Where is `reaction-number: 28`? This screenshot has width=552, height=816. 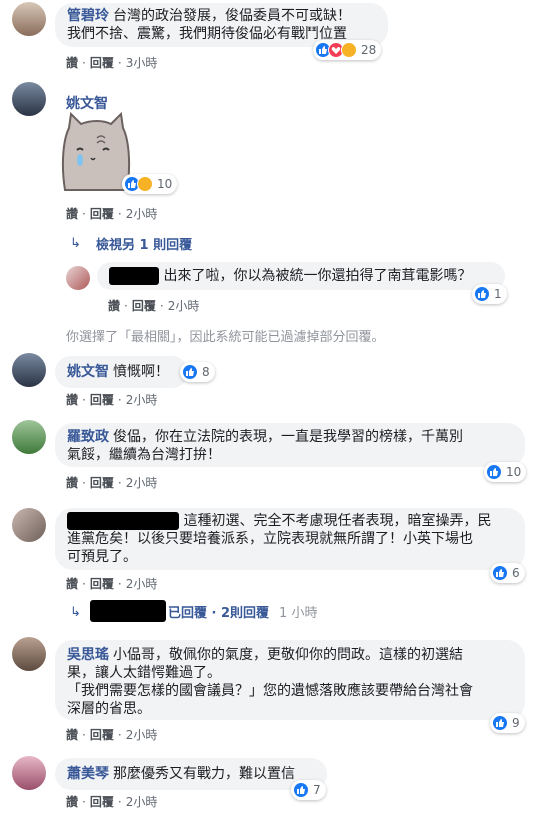
reaction-number: 28 is located at coordinates (369, 50).